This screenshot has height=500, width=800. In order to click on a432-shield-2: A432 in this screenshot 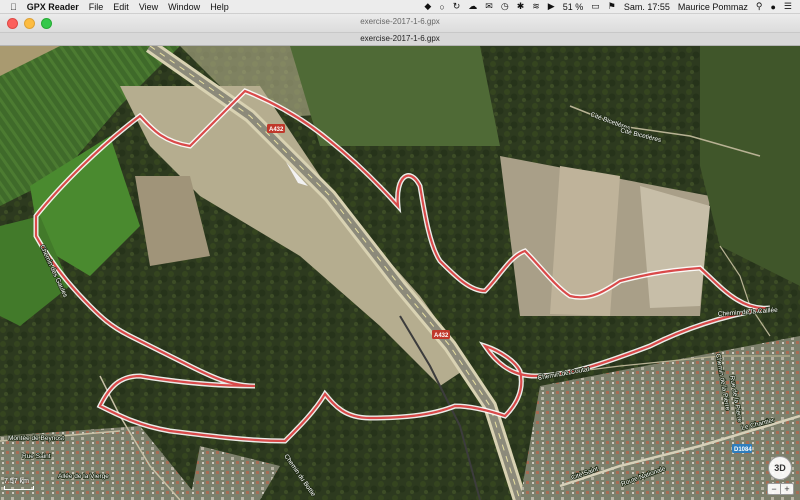, I will do `click(441, 334)`.